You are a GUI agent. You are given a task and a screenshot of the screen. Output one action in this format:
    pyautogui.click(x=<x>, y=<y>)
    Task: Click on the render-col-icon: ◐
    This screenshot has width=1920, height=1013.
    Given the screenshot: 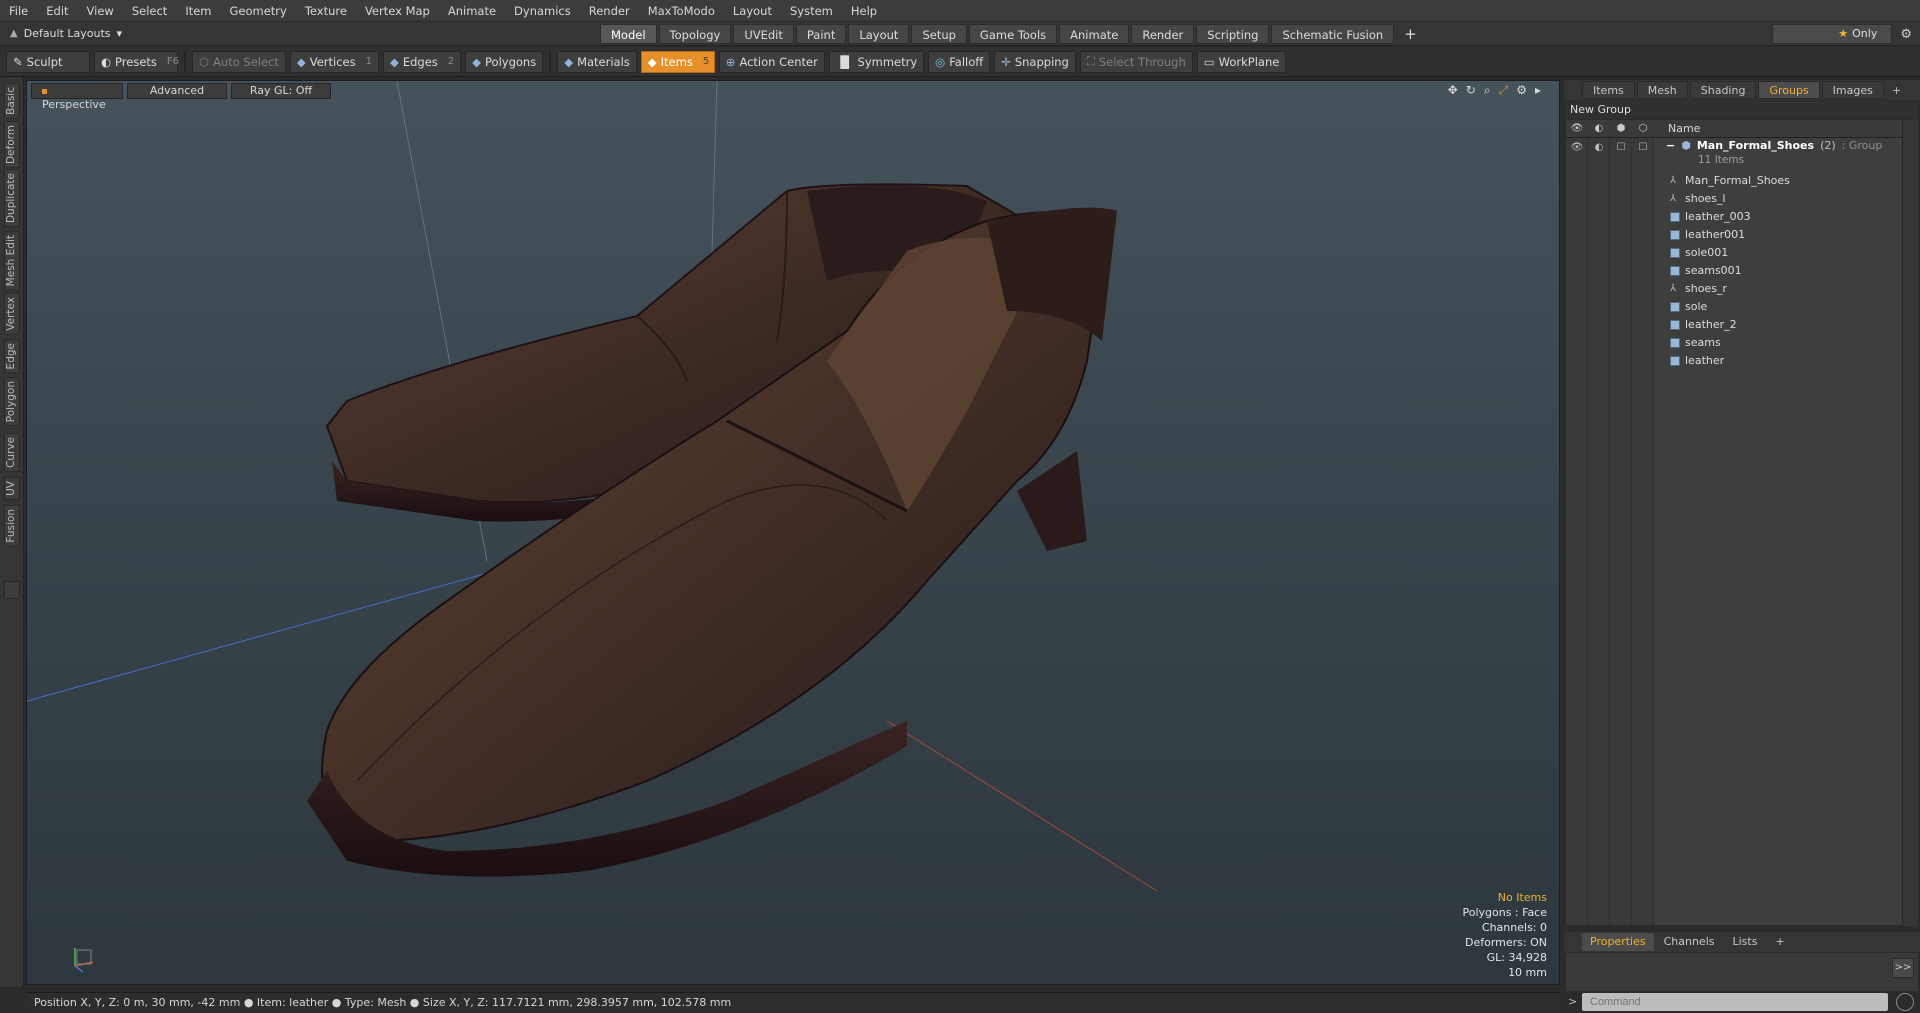 What is the action you would take?
    pyautogui.click(x=1599, y=128)
    